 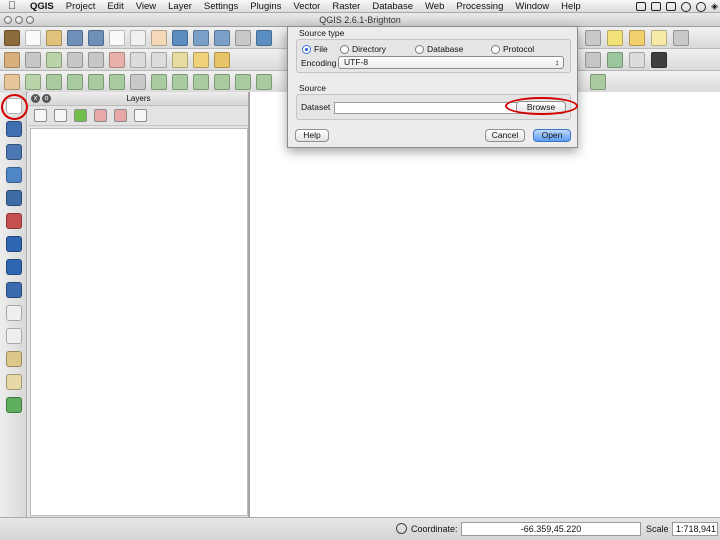 What do you see at coordinates (117, 38) in the screenshot?
I see `new-print-composer-icon` at bounding box center [117, 38].